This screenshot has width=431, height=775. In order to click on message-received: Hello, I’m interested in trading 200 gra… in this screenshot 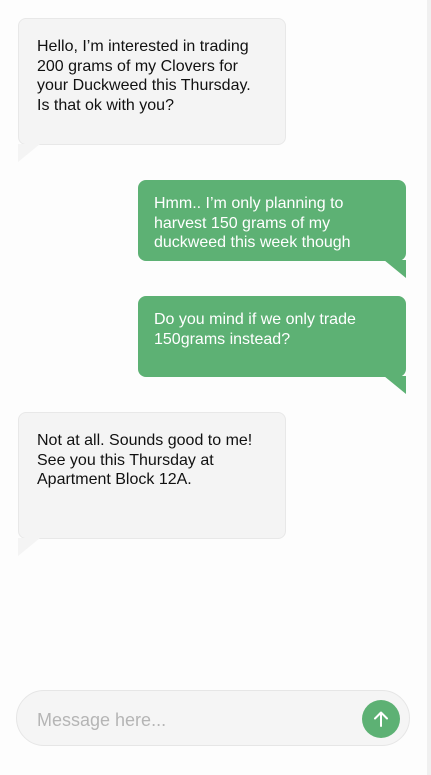, I will do `click(152, 81)`.